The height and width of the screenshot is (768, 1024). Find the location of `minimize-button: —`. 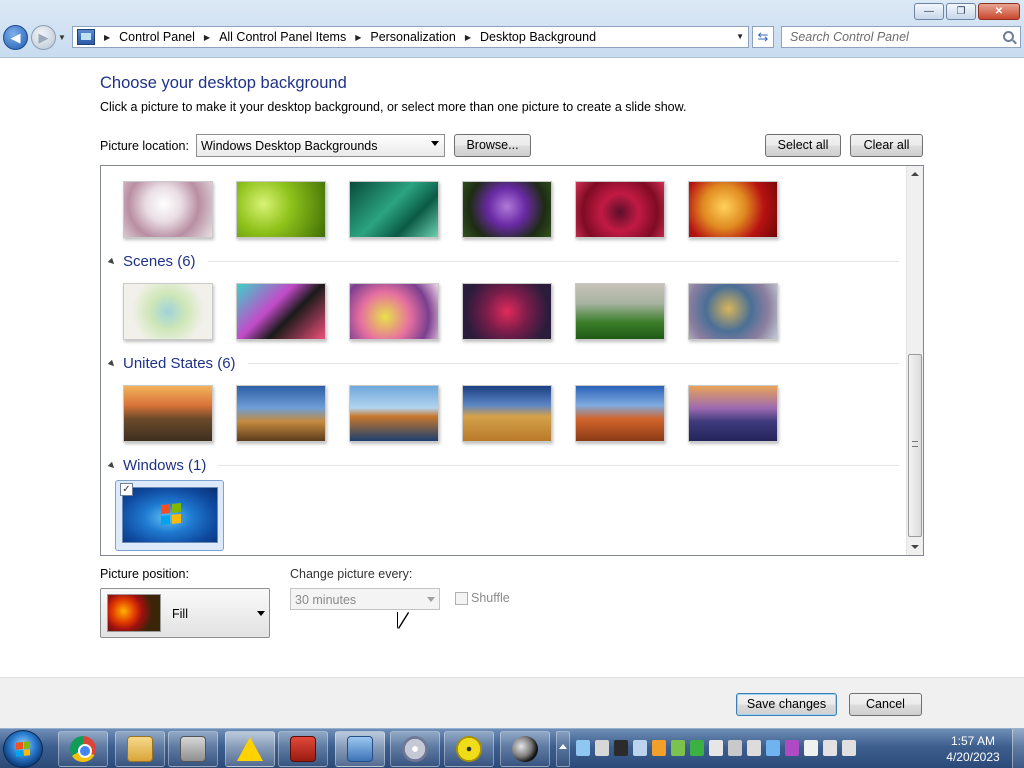

minimize-button: — is located at coordinates (929, 11).